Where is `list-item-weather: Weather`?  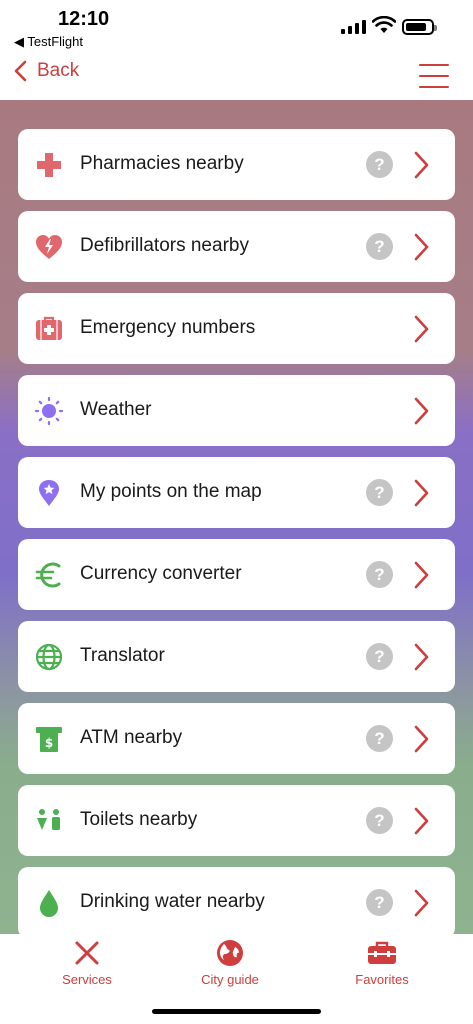 list-item-weather: Weather is located at coordinates (236, 410).